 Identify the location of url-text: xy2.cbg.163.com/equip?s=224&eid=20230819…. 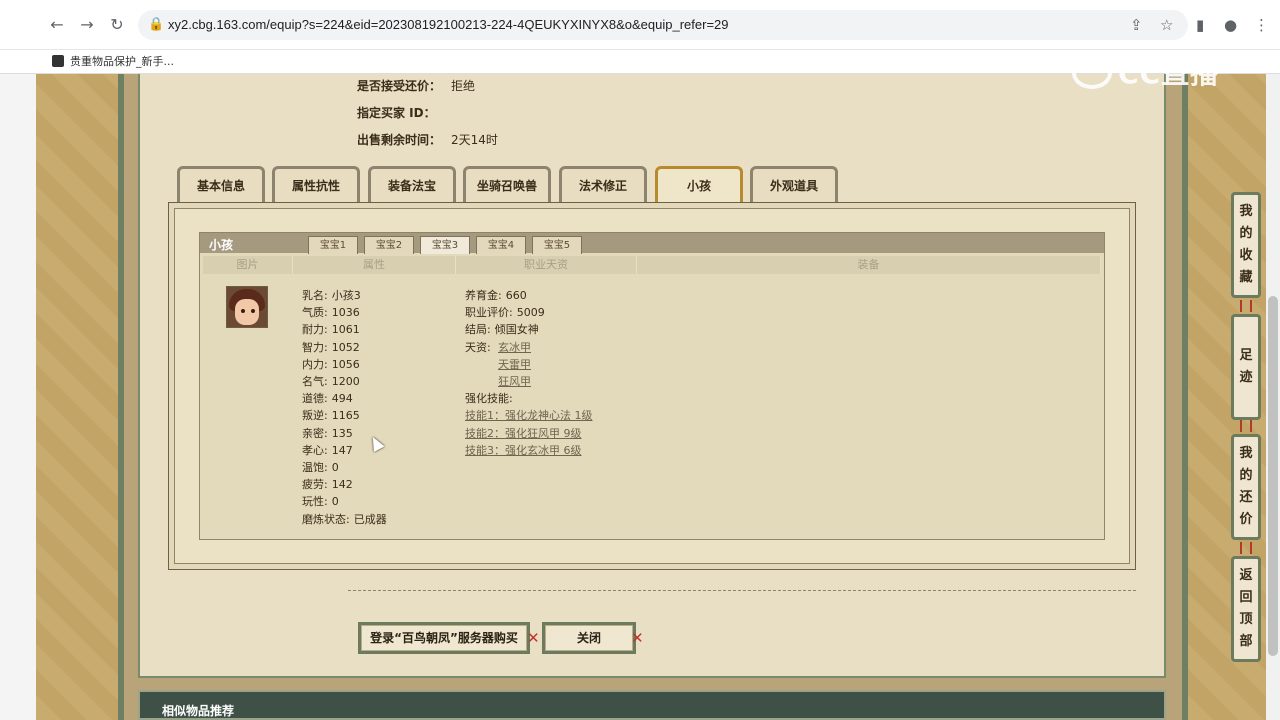
(448, 24).